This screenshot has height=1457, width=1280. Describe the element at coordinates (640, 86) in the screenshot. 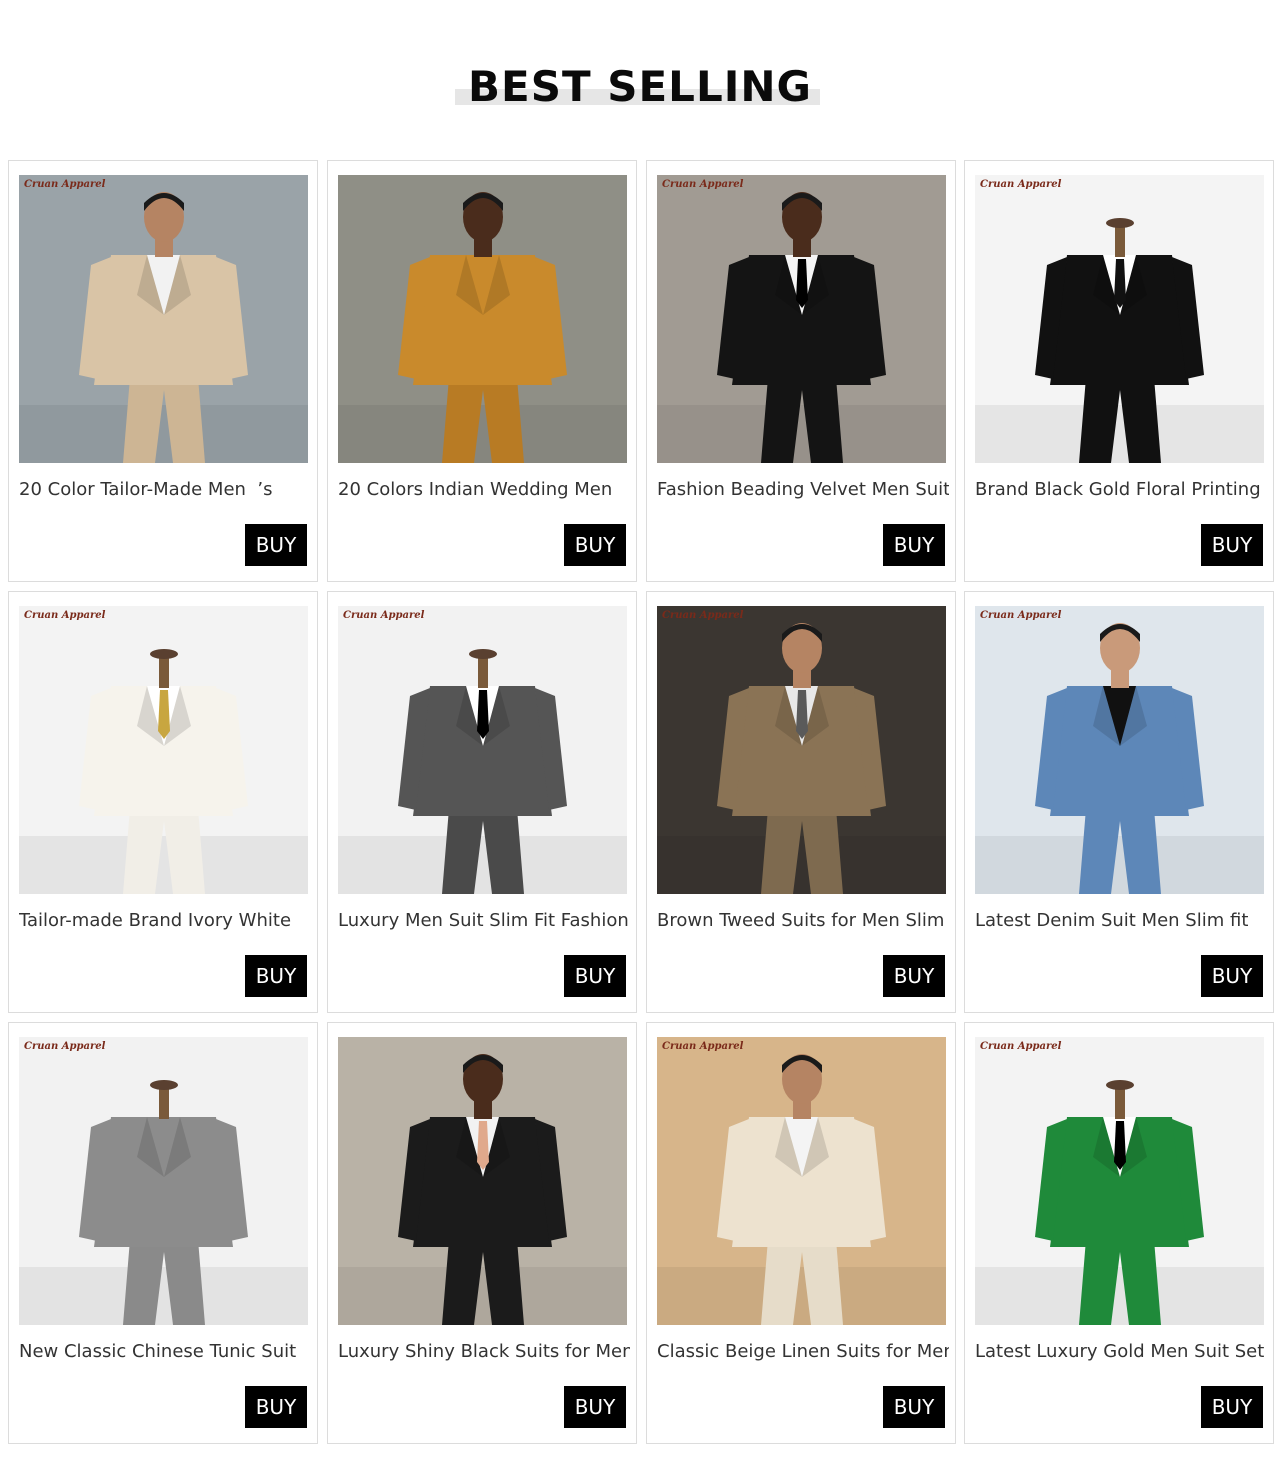

I see `section-title: BEST SELLING` at that location.